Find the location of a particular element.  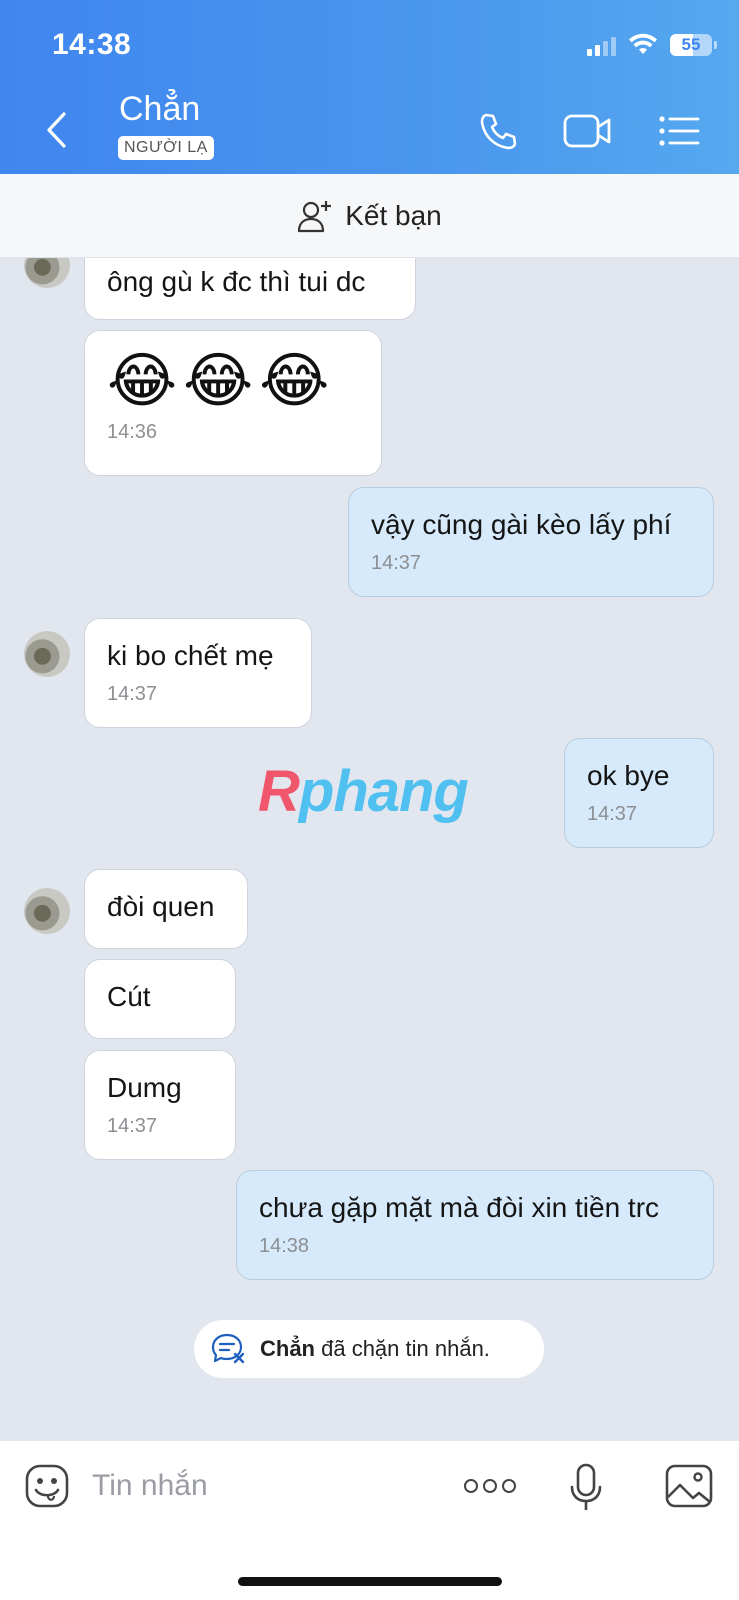

message-bubble-incoming: ki bo chết mẹ 14:37 is located at coordinates (198, 673).